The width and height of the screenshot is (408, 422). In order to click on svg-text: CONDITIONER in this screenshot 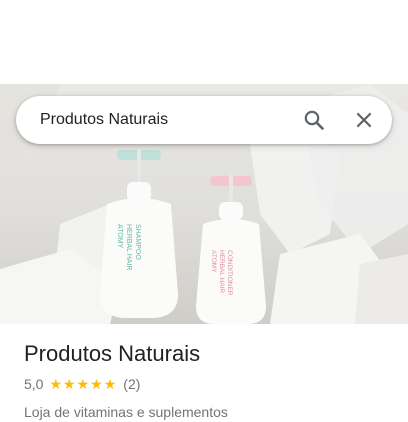, I will do `click(229, 273)`.